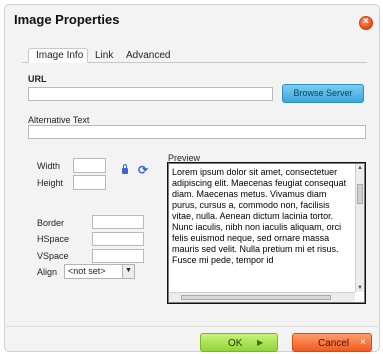 The width and height of the screenshot is (383, 354). What do you see at coordinates (143, 170) in the screenshot?
I see `reset-size-icon: ⟳` at bounding box center [143, 170].